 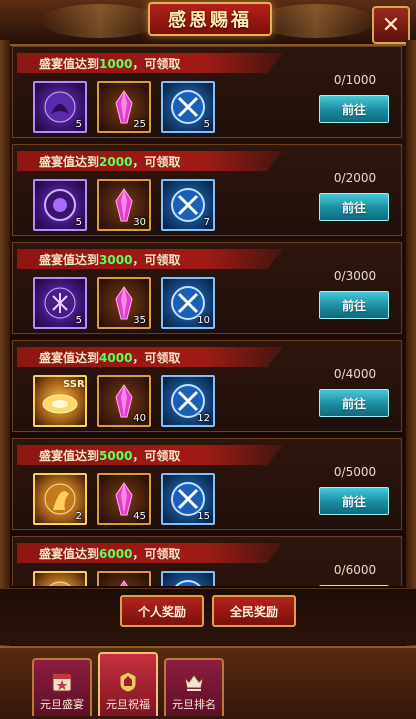 What do you see at coordinates (116, 554) in the screenshot?
I see `card-threshold: 6000` at bounding box center [116, 554].